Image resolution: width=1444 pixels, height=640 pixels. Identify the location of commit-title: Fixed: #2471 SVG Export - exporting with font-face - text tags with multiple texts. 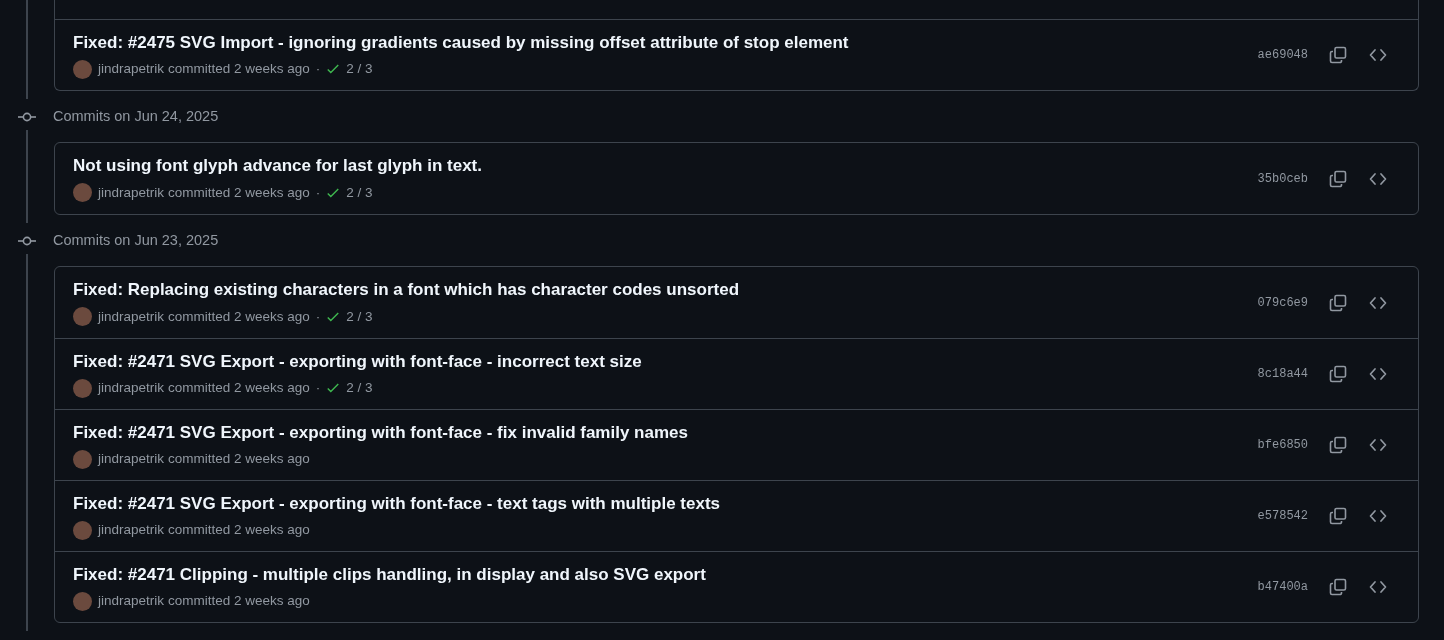
(665, 503).